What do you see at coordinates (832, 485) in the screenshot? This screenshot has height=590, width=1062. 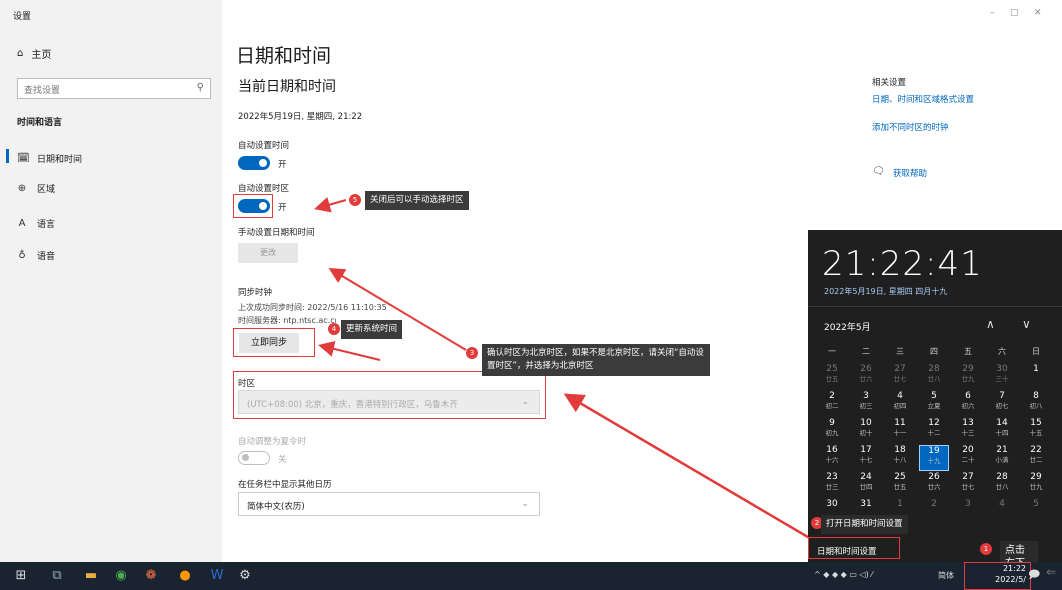 I see `calendar-day: 23 廿三` at bounding box center [832, 485].